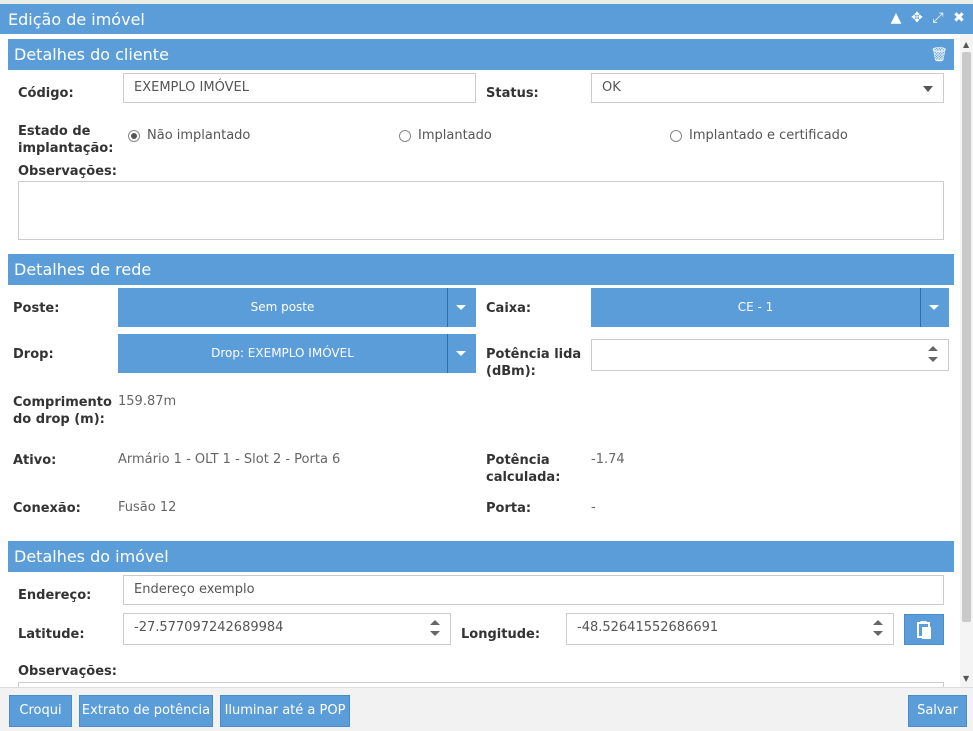 The height and width of the screenshot is (731, 973). I want to click on clipboard-icon, so click(924, 630).